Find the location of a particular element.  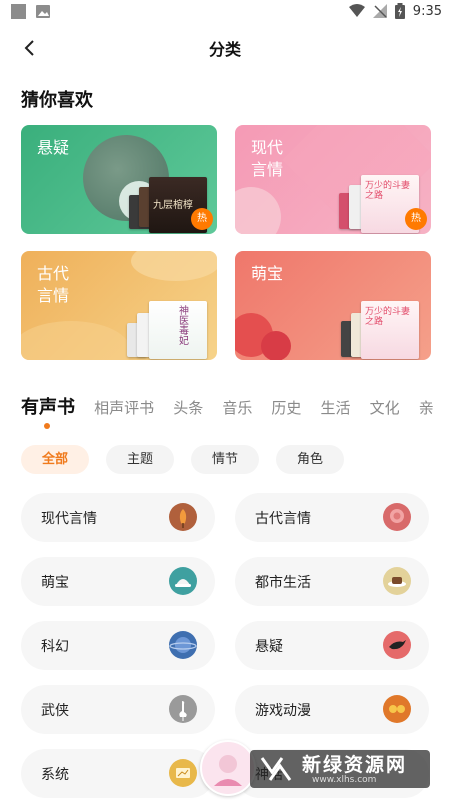

category-ancient-romance: 古代言情 is located at coordinates (332, 517).